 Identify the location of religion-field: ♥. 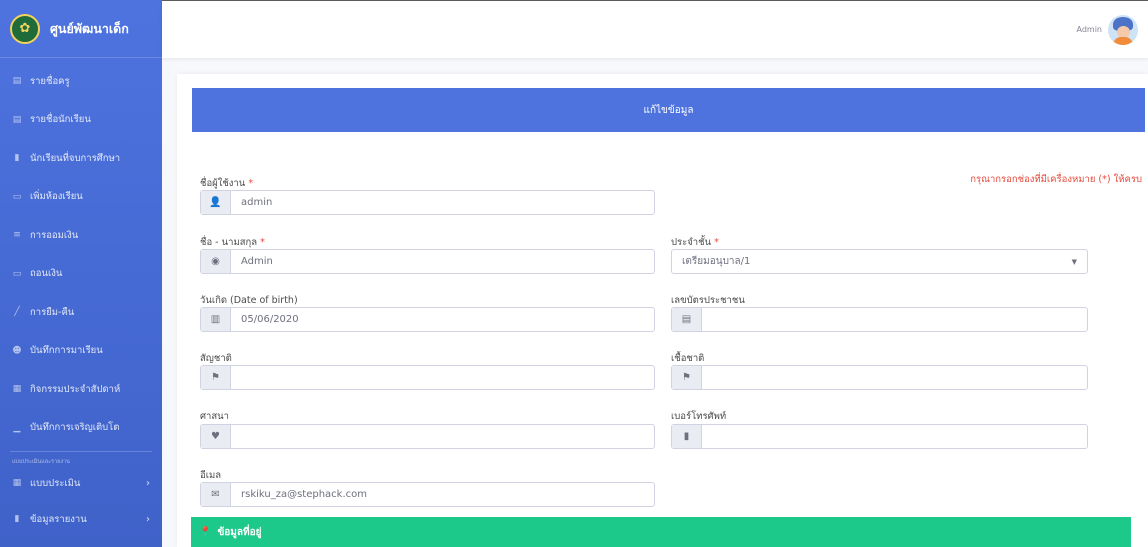
(427, 436).